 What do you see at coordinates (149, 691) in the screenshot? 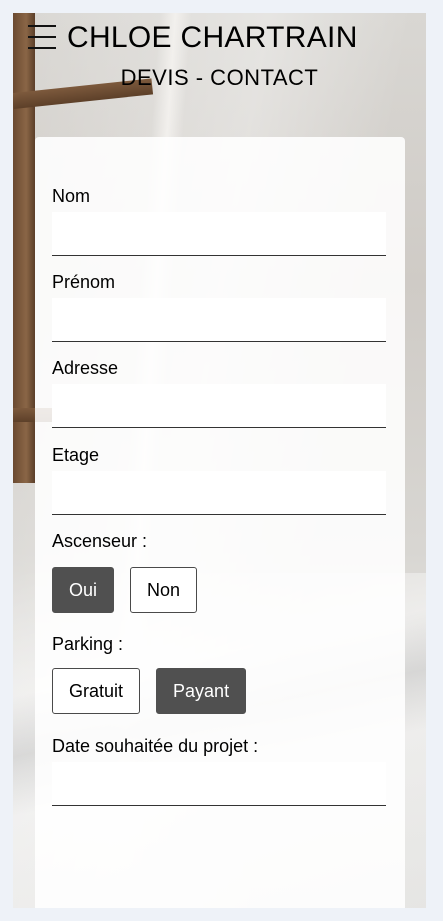
I see `parking-options: Gratuit Payant` at bounding box center [149, 691].